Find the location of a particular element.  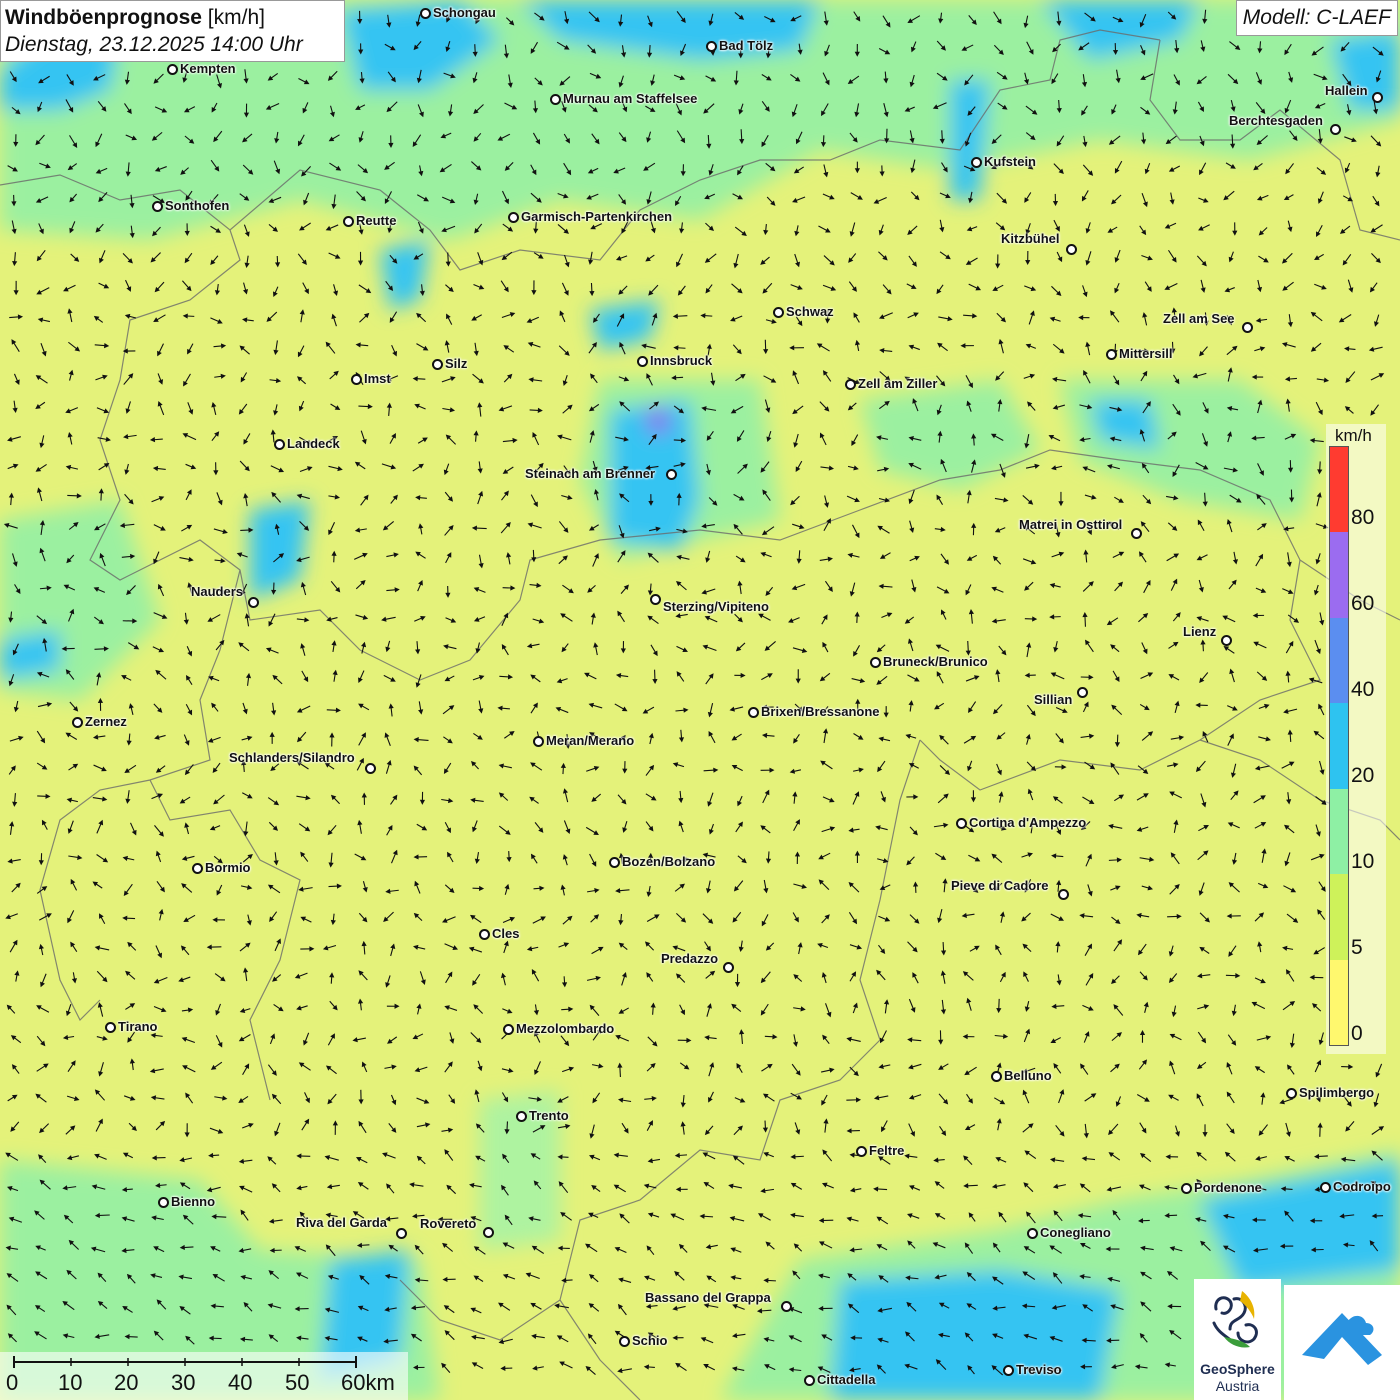

geosphere-logo: GeoSphere Austria is located at coordinates (1237, 1339).